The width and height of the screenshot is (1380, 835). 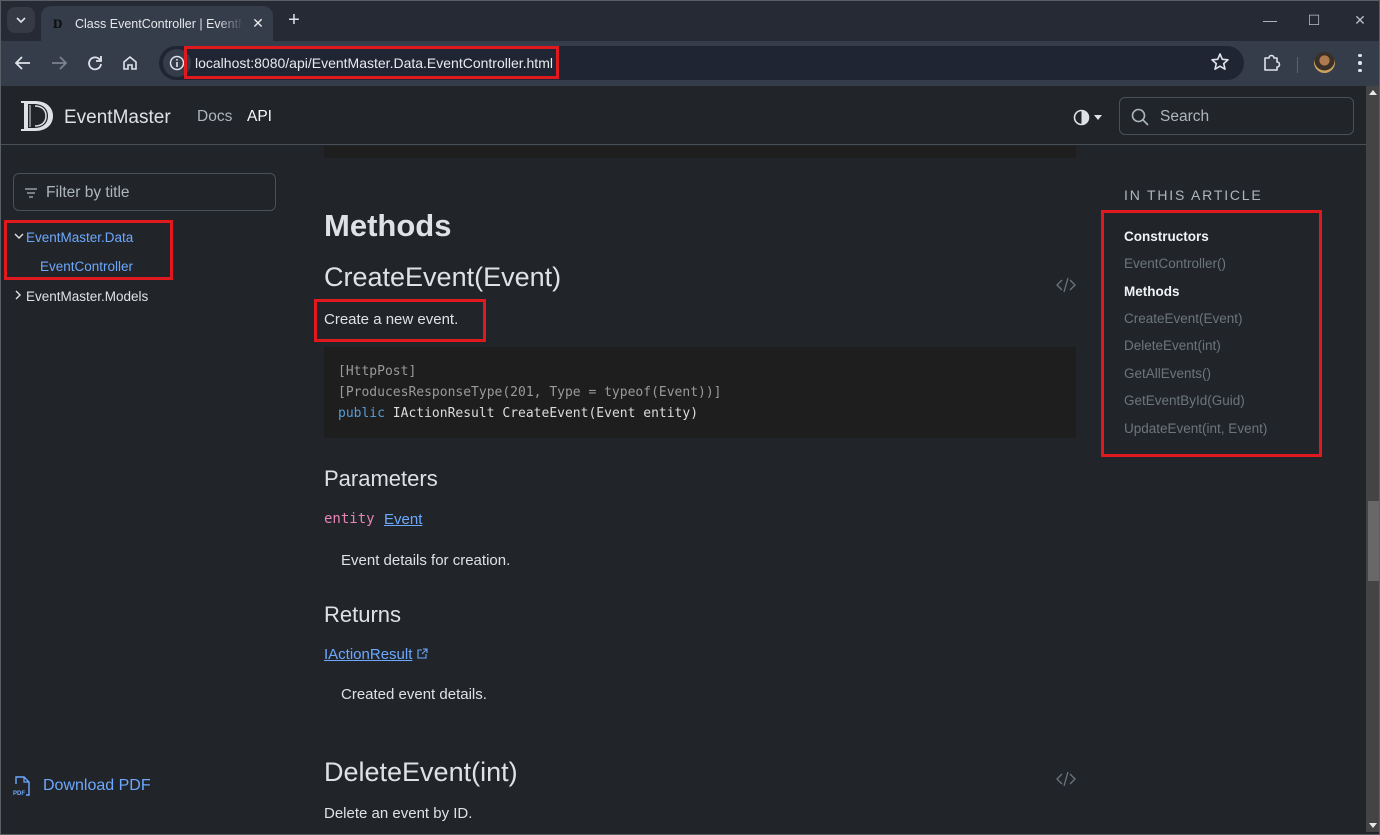 What do you see at coordinates (349, 519) in the screenshot?
I see `parameter-name: entity` at bounding box center [349, 519].